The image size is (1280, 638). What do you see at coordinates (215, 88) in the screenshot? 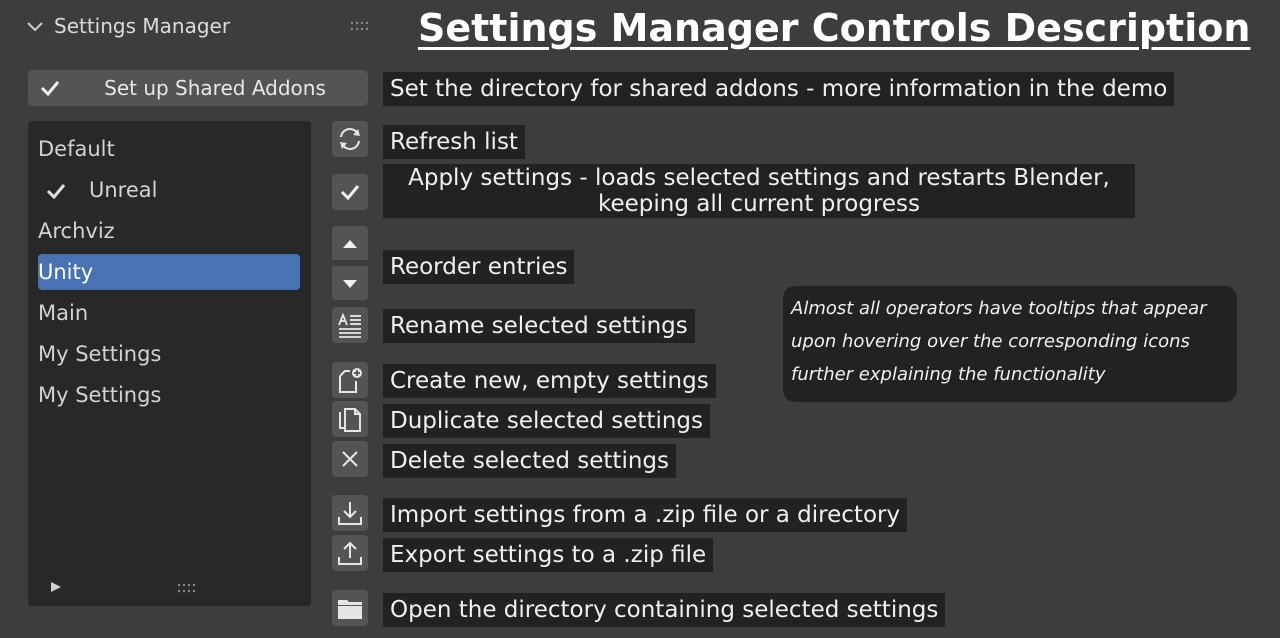
I see `setup-button-label: Set up Shared Addons` at bounding box center [215, 88].